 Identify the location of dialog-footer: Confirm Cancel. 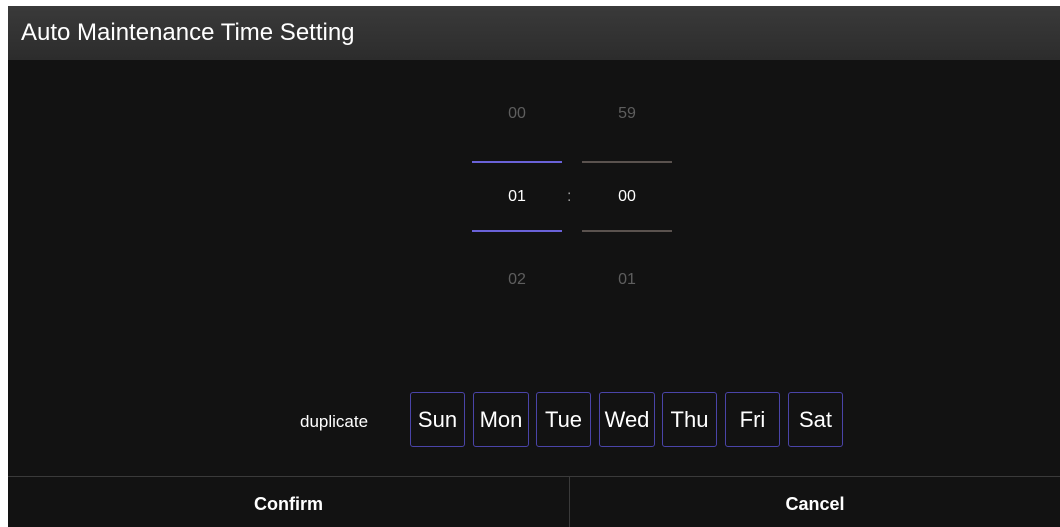
(534, 501).